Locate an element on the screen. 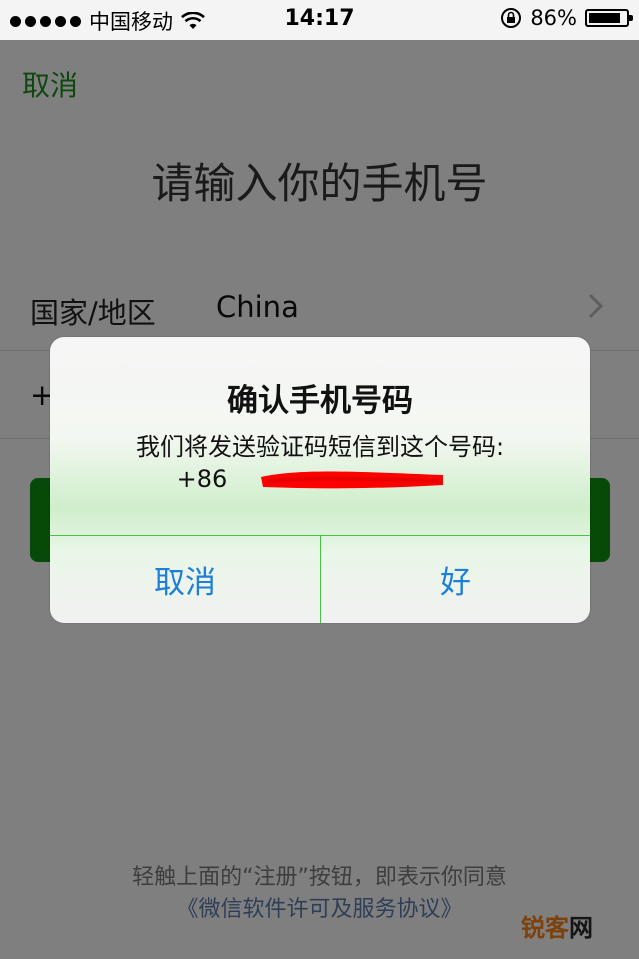 The image size is (639, 959). dialog-title: 确认手机号码 is located at coordinates (320, 401).